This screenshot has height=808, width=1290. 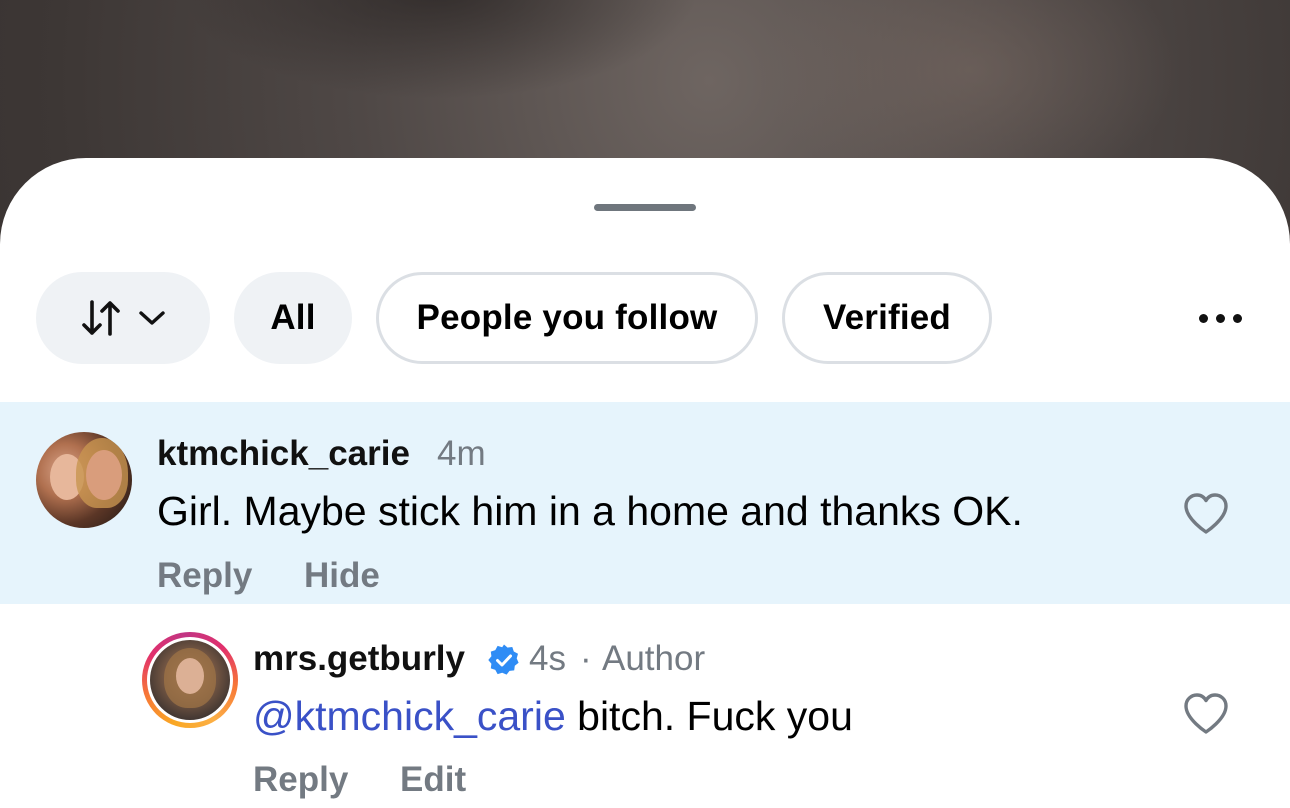 I want to click on sheet-drag-handle, so click(x=645, y=207).